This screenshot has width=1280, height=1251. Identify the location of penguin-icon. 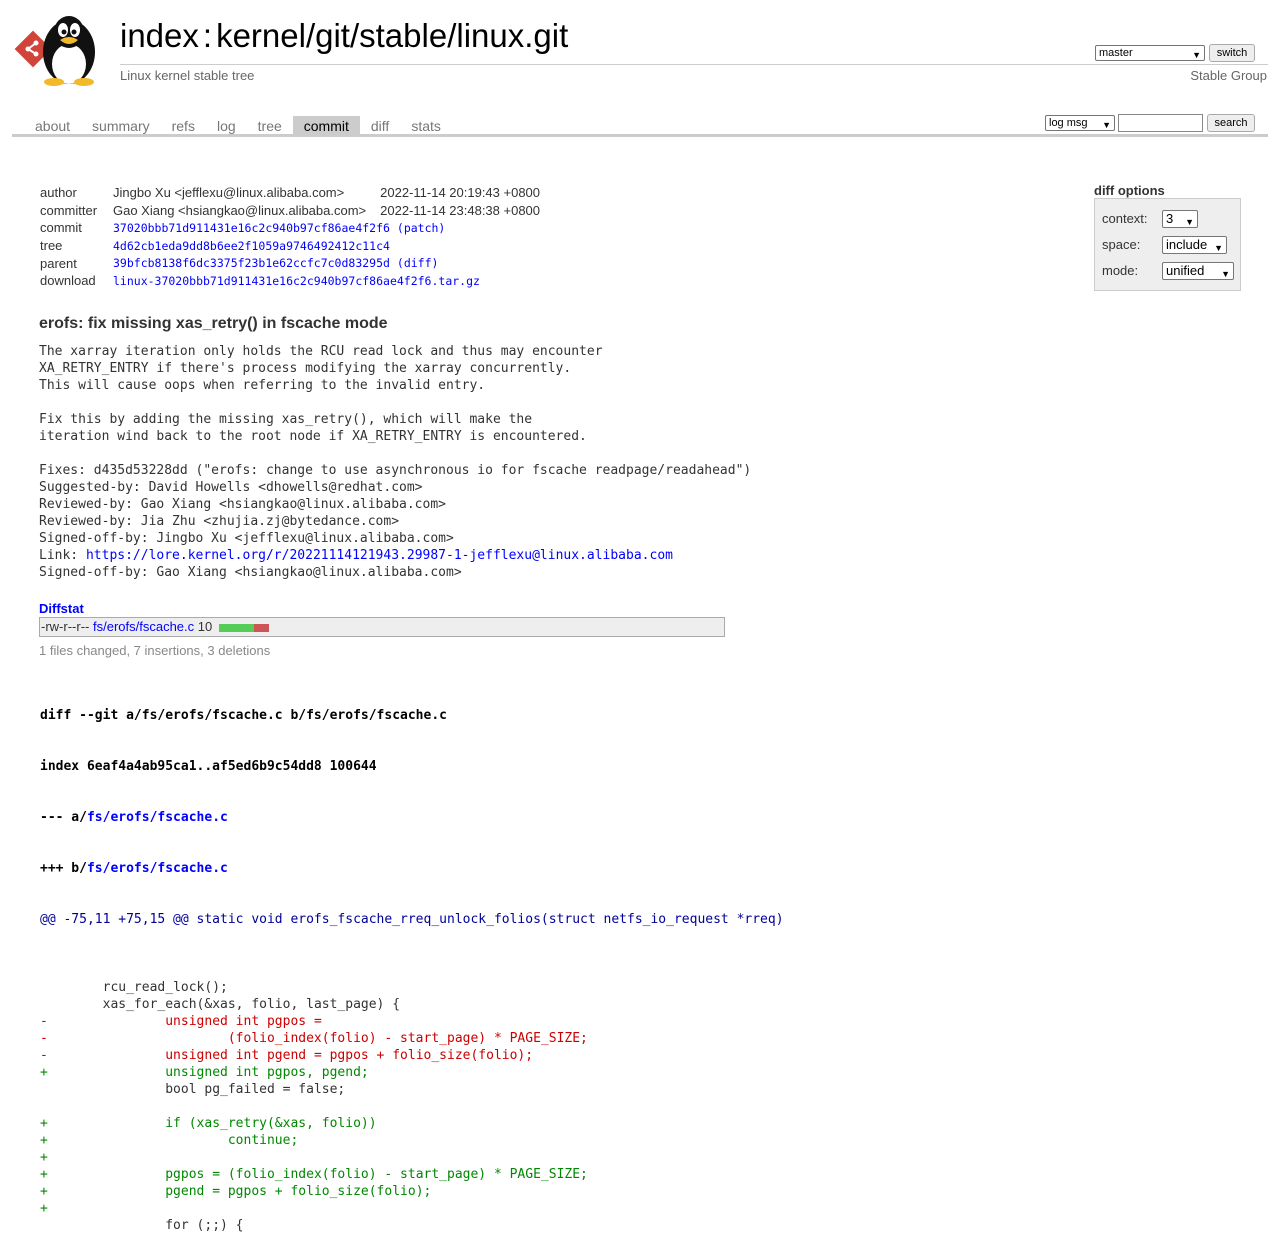
(69, 51).